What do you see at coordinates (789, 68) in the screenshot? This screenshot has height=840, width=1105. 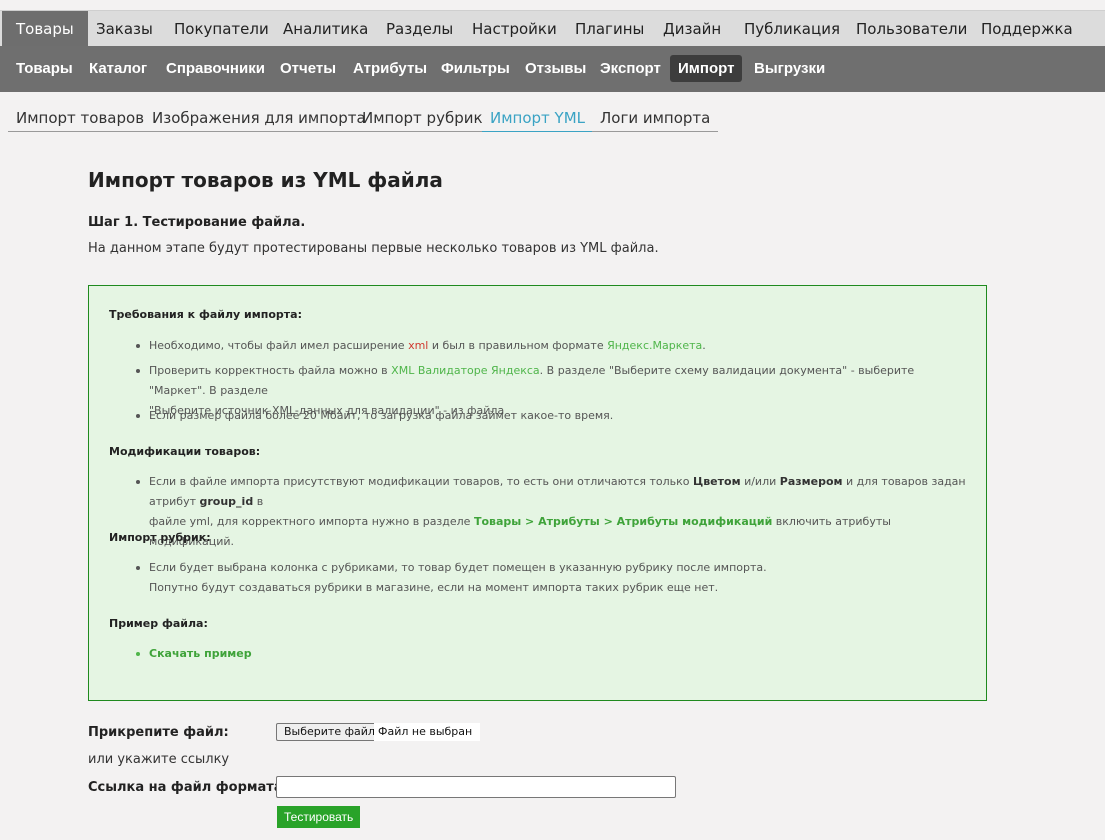 I see `sub-menu-unloads: Выгрузки` at bounding box center [789, 68].